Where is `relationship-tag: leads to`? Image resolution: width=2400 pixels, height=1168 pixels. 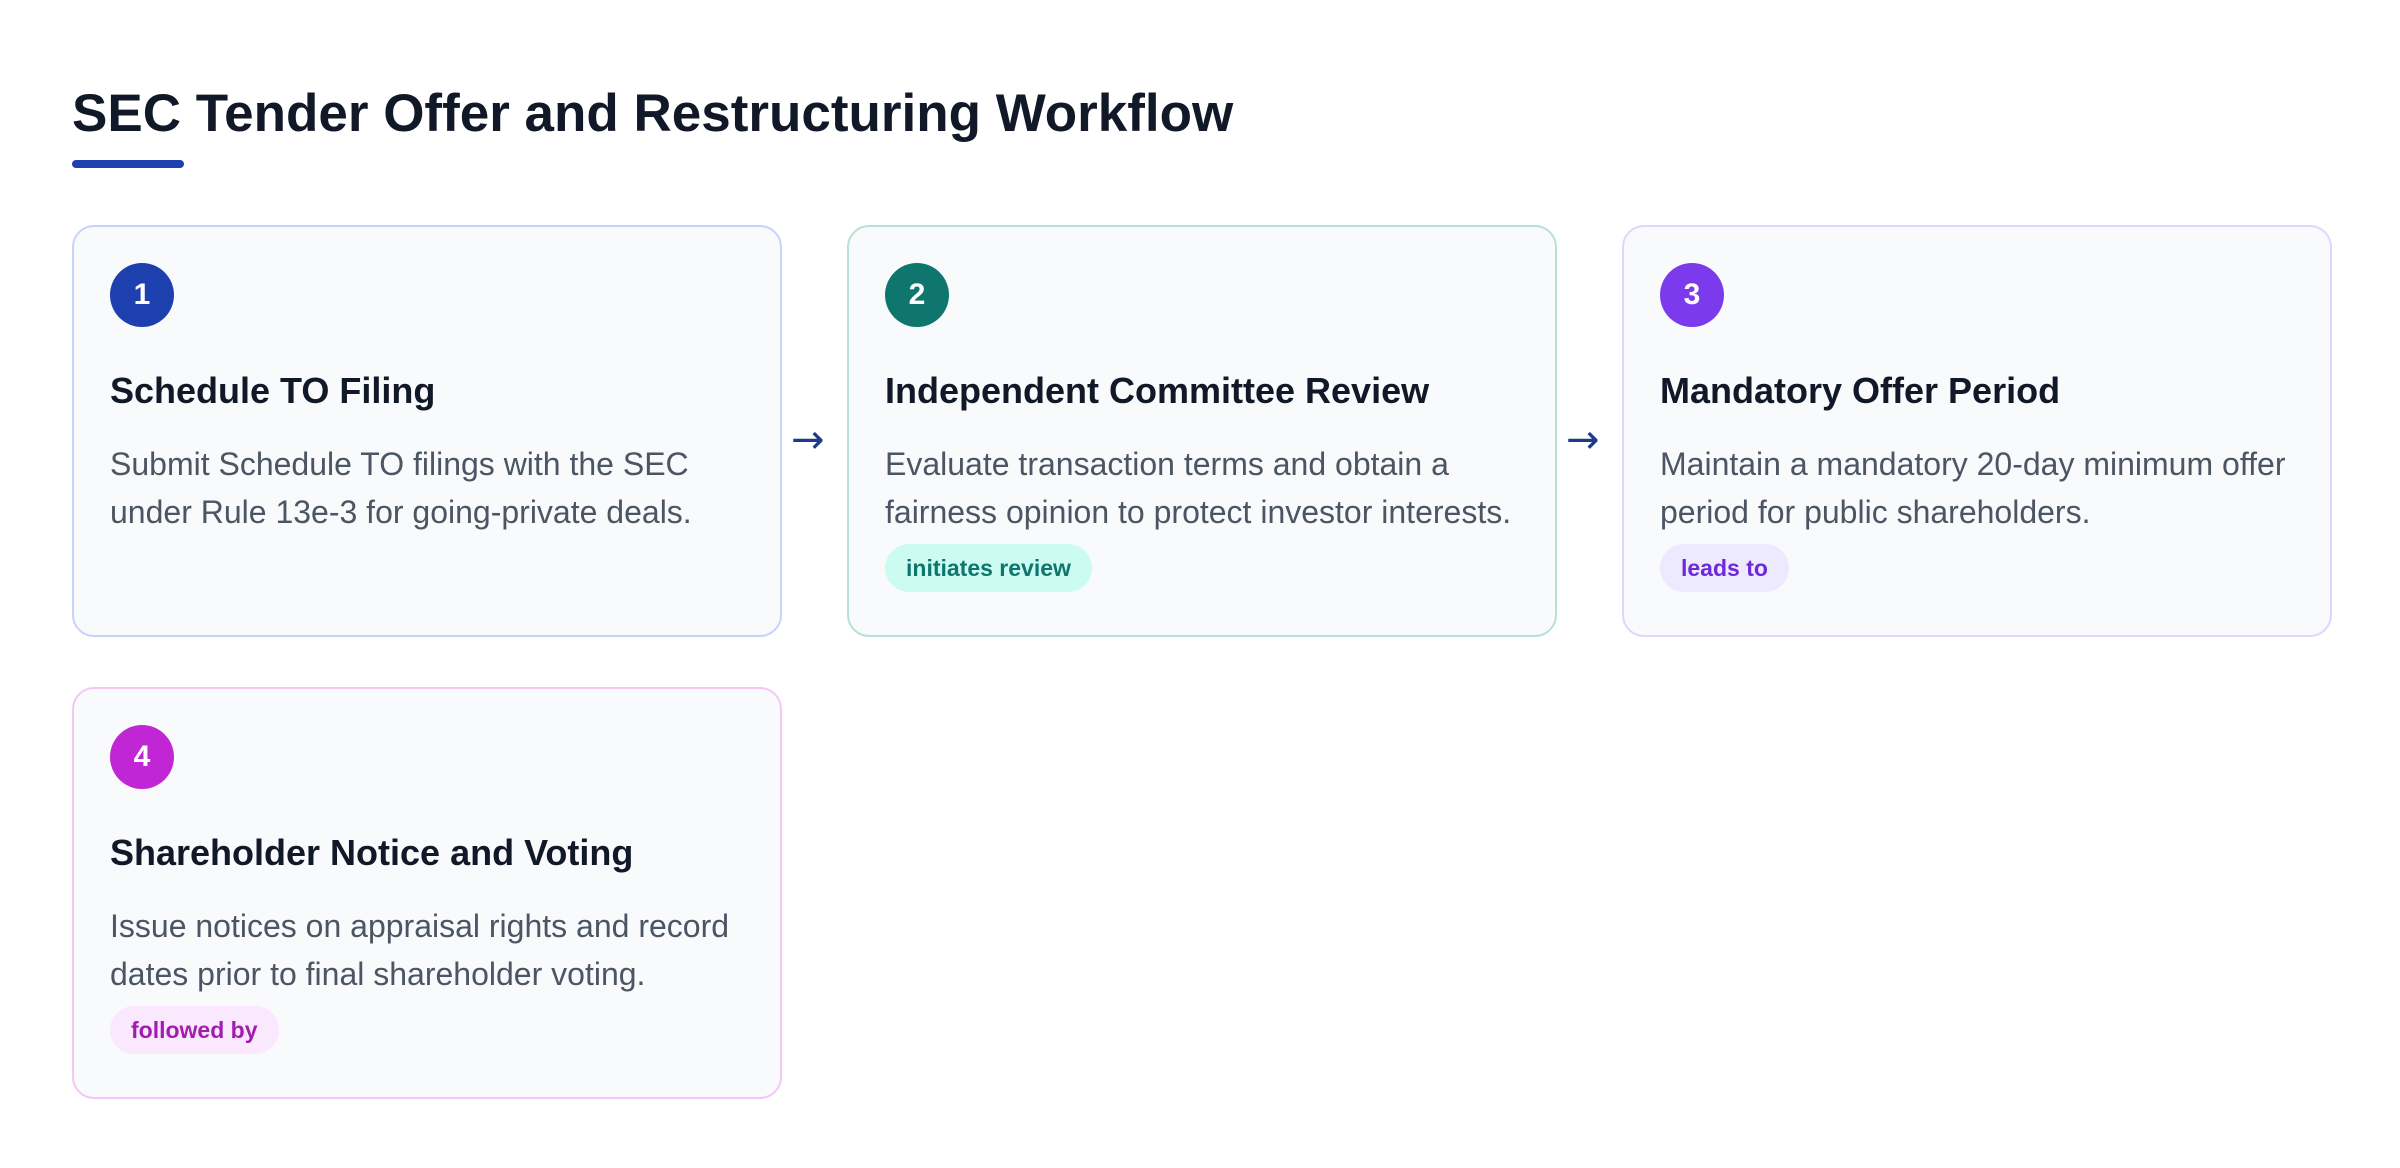 relationship-tag: leads to is located at coordinates (1724, 568).